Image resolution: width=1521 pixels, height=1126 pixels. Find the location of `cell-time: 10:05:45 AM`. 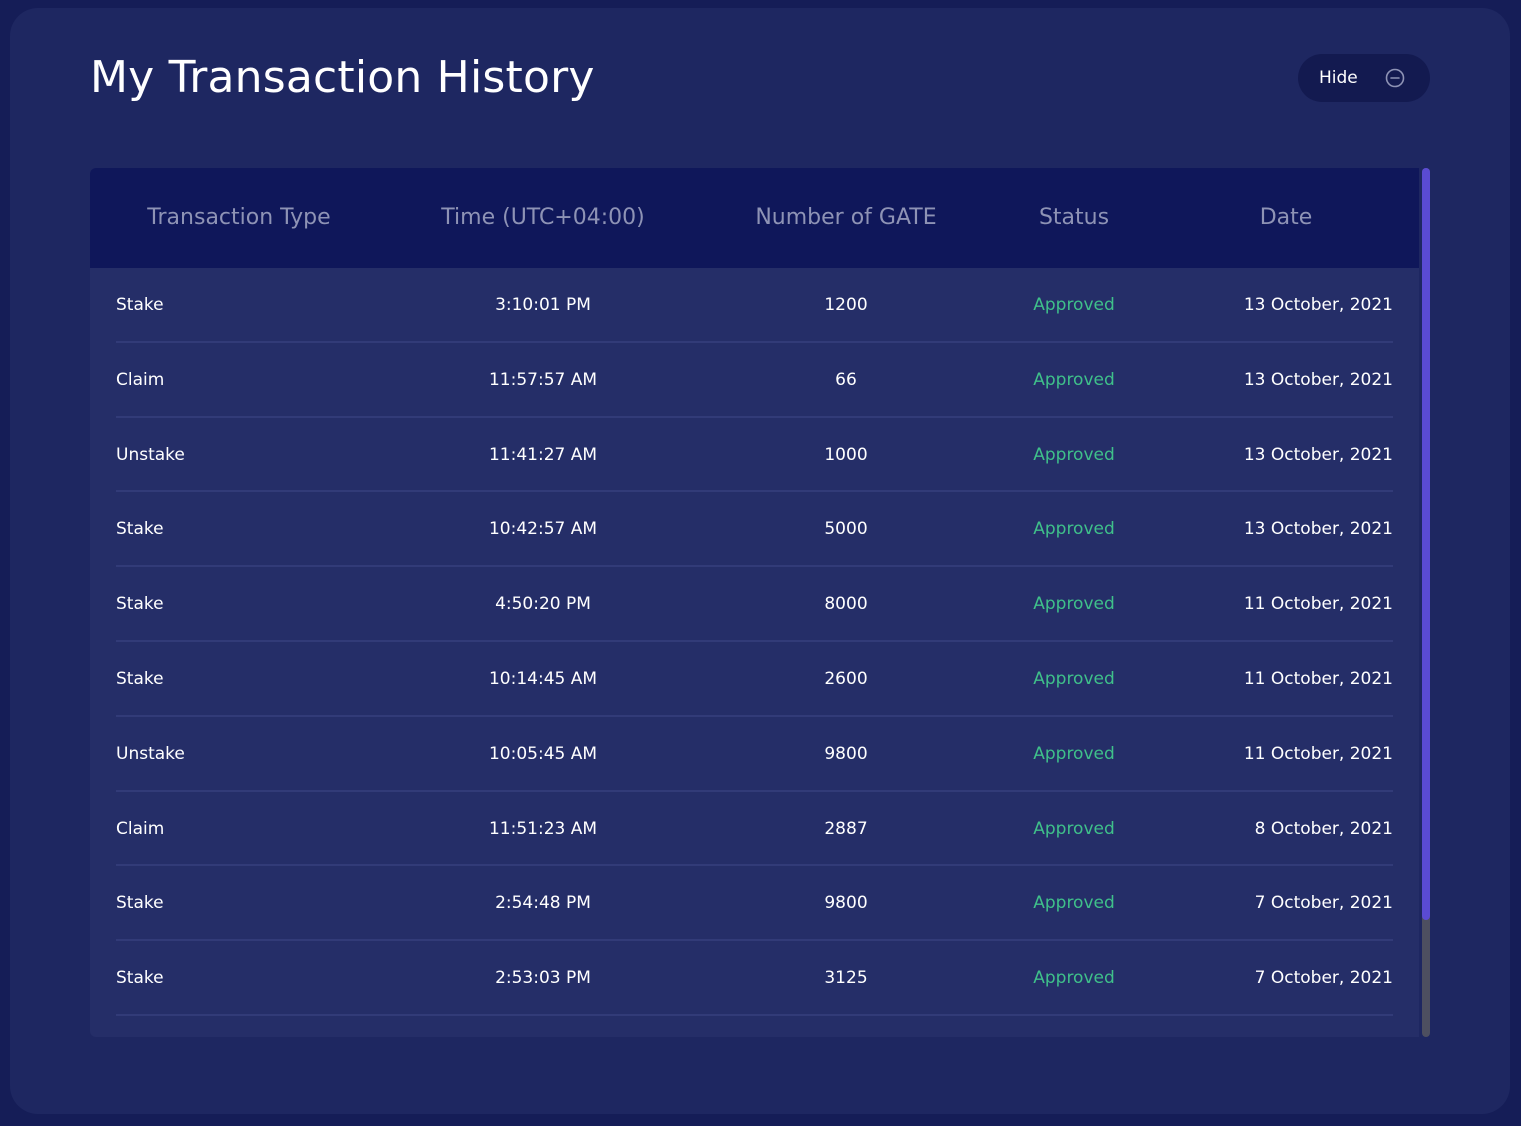

cell-time: 10:05:45 AM is located at coordinates (543, 753).